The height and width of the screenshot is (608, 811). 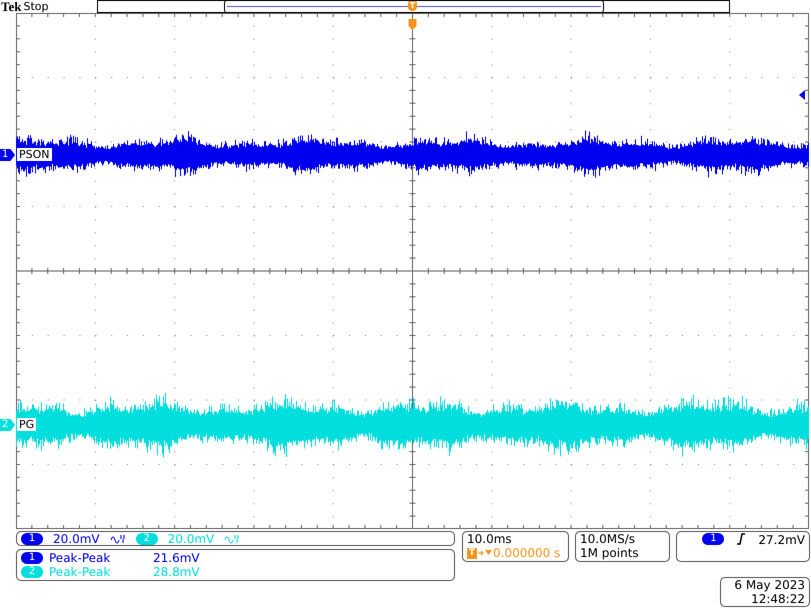 What do you see at coordinates (777, 599) in the screenshot?
I see `time: 12:48:22` at bounding box center [777, 599].